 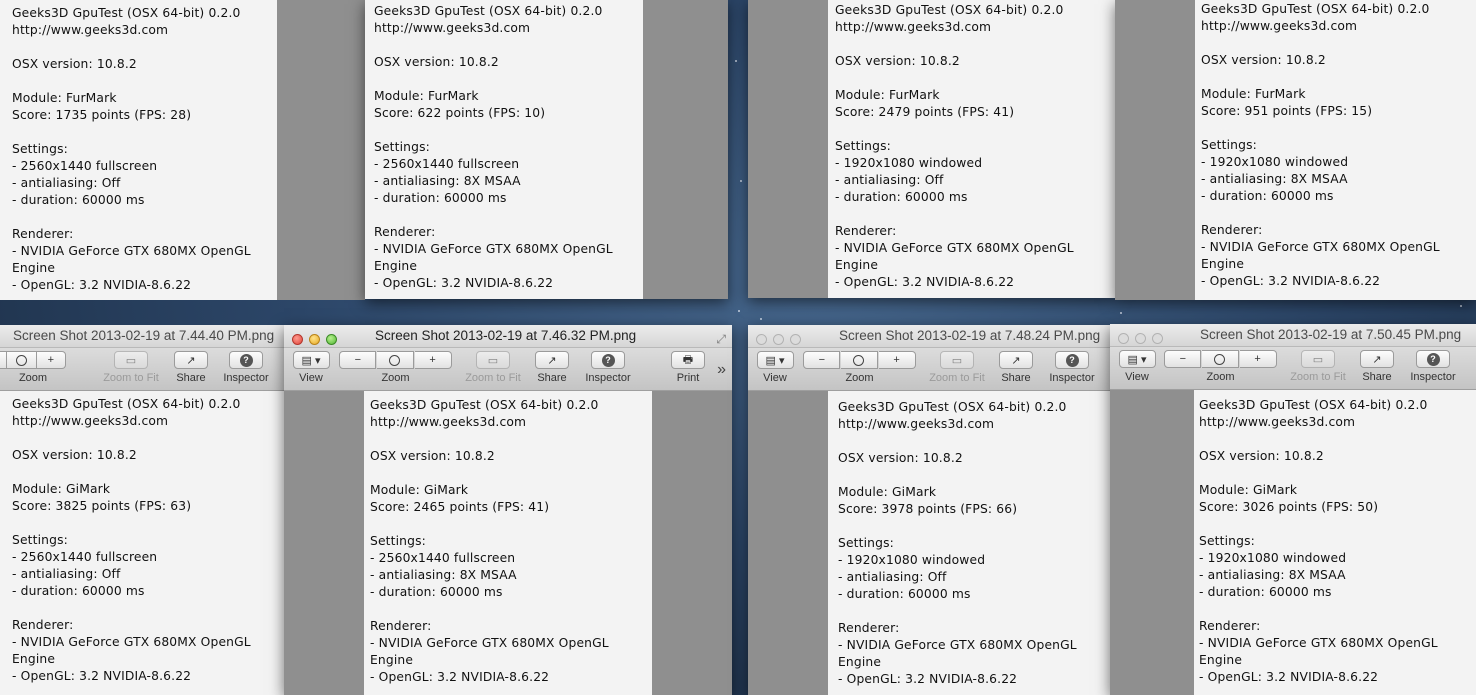 What do you see at coordinates (688, 360) in the screenshot?
I see `printer-icon: 🖶` at bounding box center [688, 360].